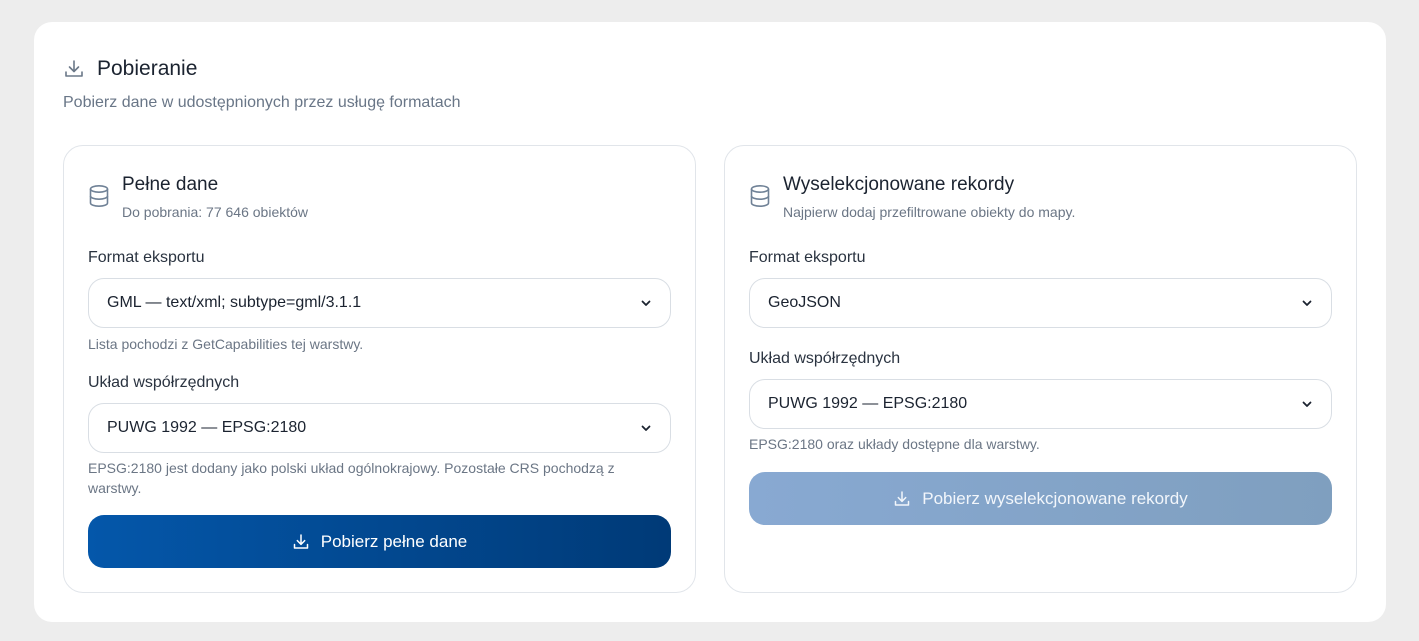 Image resolution: width=1419 pixels, height=641 pixels. I want to click on full-crs-value: PUWG 1992 — EPSG:2180, so click(207, 427).